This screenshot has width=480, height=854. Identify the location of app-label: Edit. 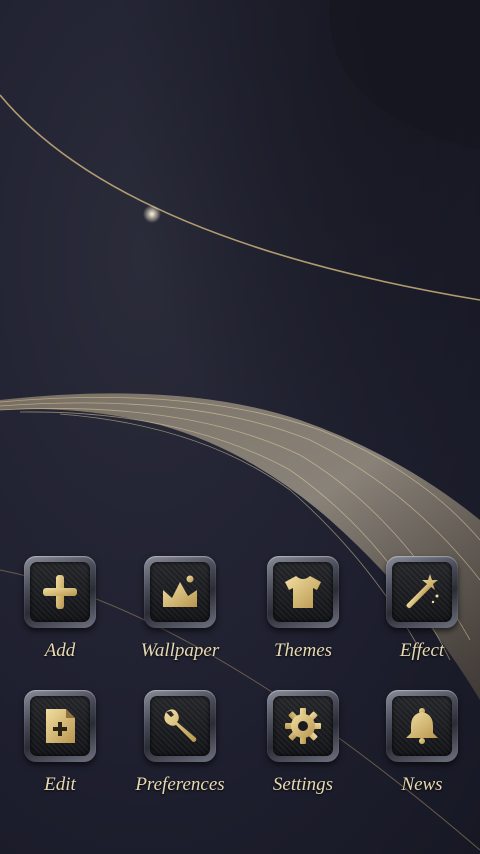
(60, 784).